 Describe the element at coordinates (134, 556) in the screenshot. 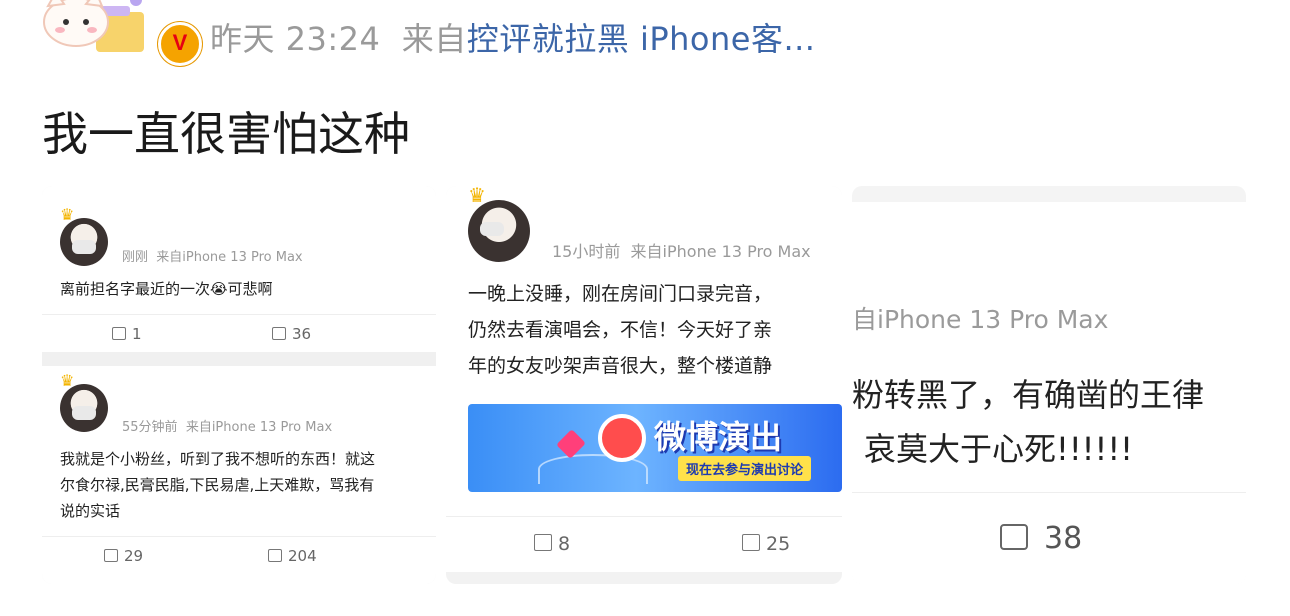

I see `repost-count: 29` at that location.